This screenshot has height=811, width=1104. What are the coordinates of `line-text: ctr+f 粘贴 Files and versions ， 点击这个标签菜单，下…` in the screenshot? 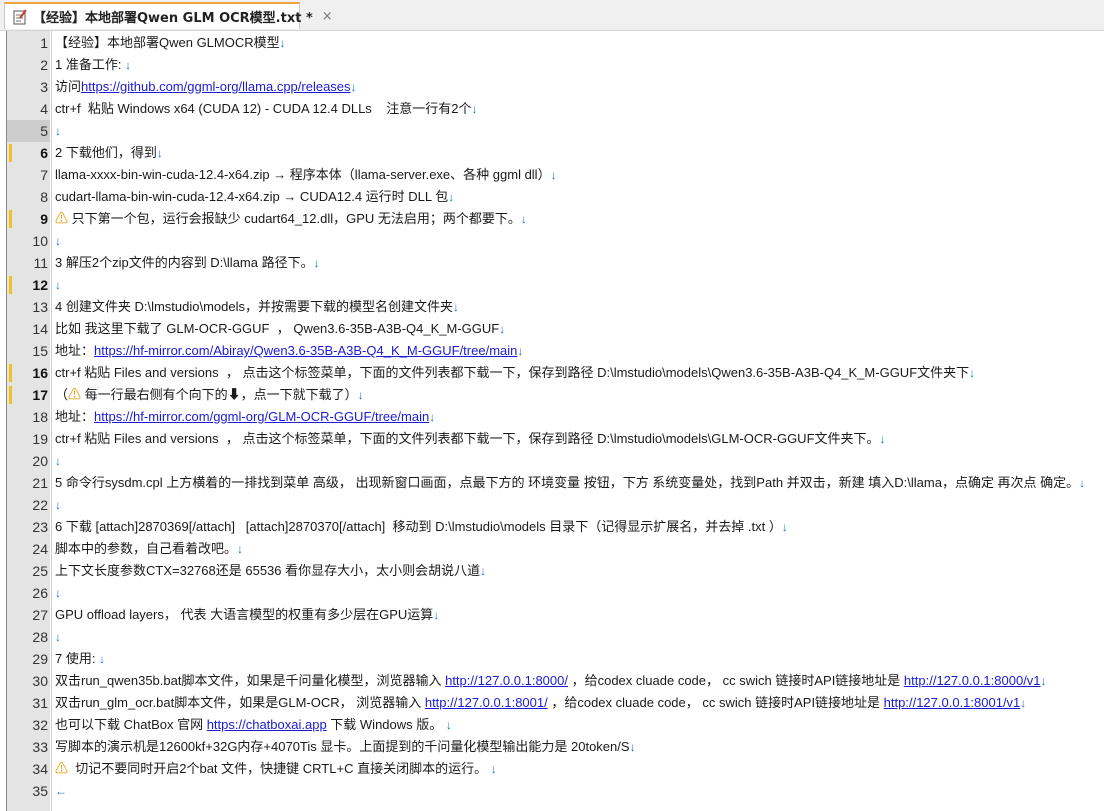 It's located at (470, 439).